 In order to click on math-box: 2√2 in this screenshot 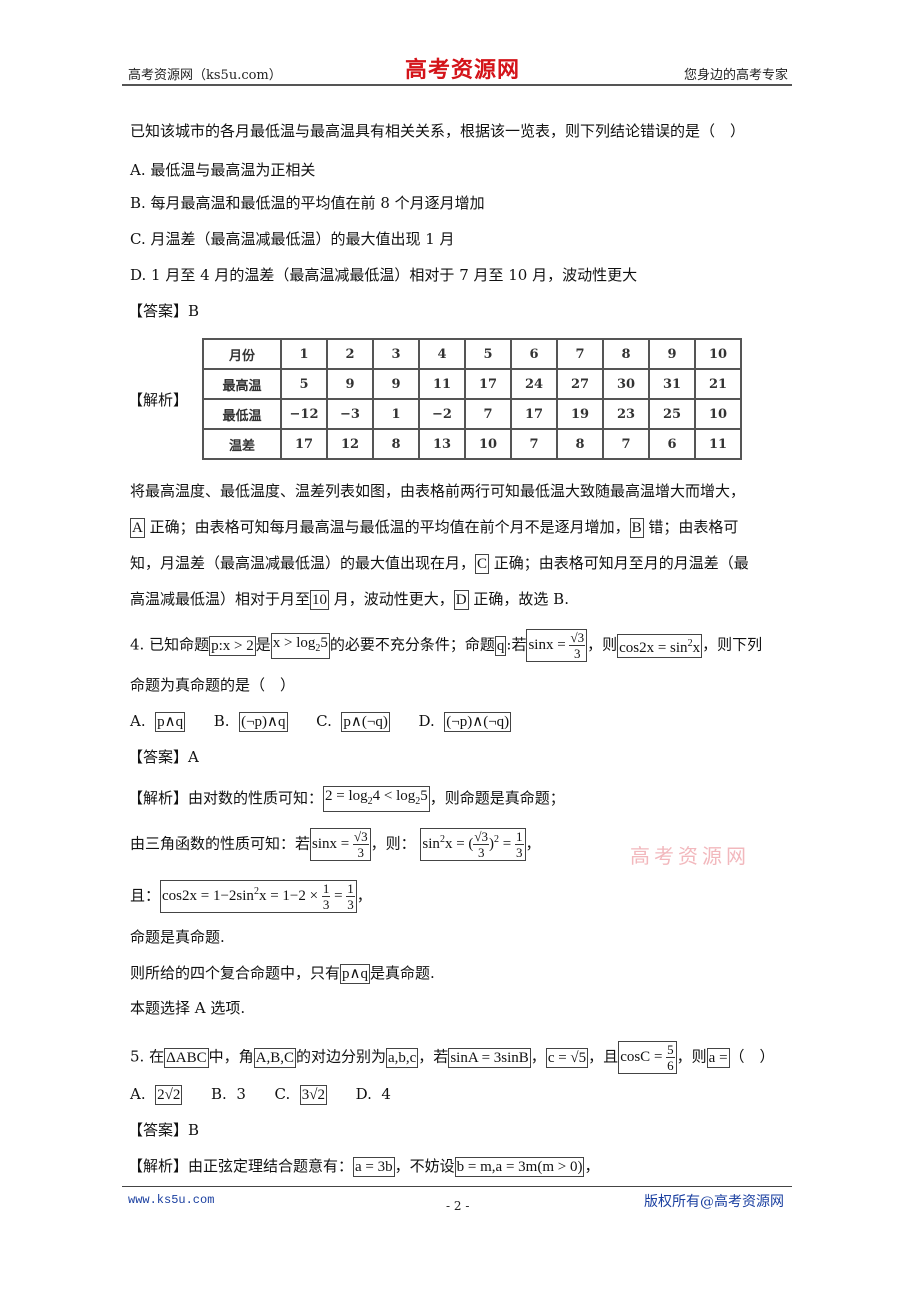, I will do `click(169, 1095)`.